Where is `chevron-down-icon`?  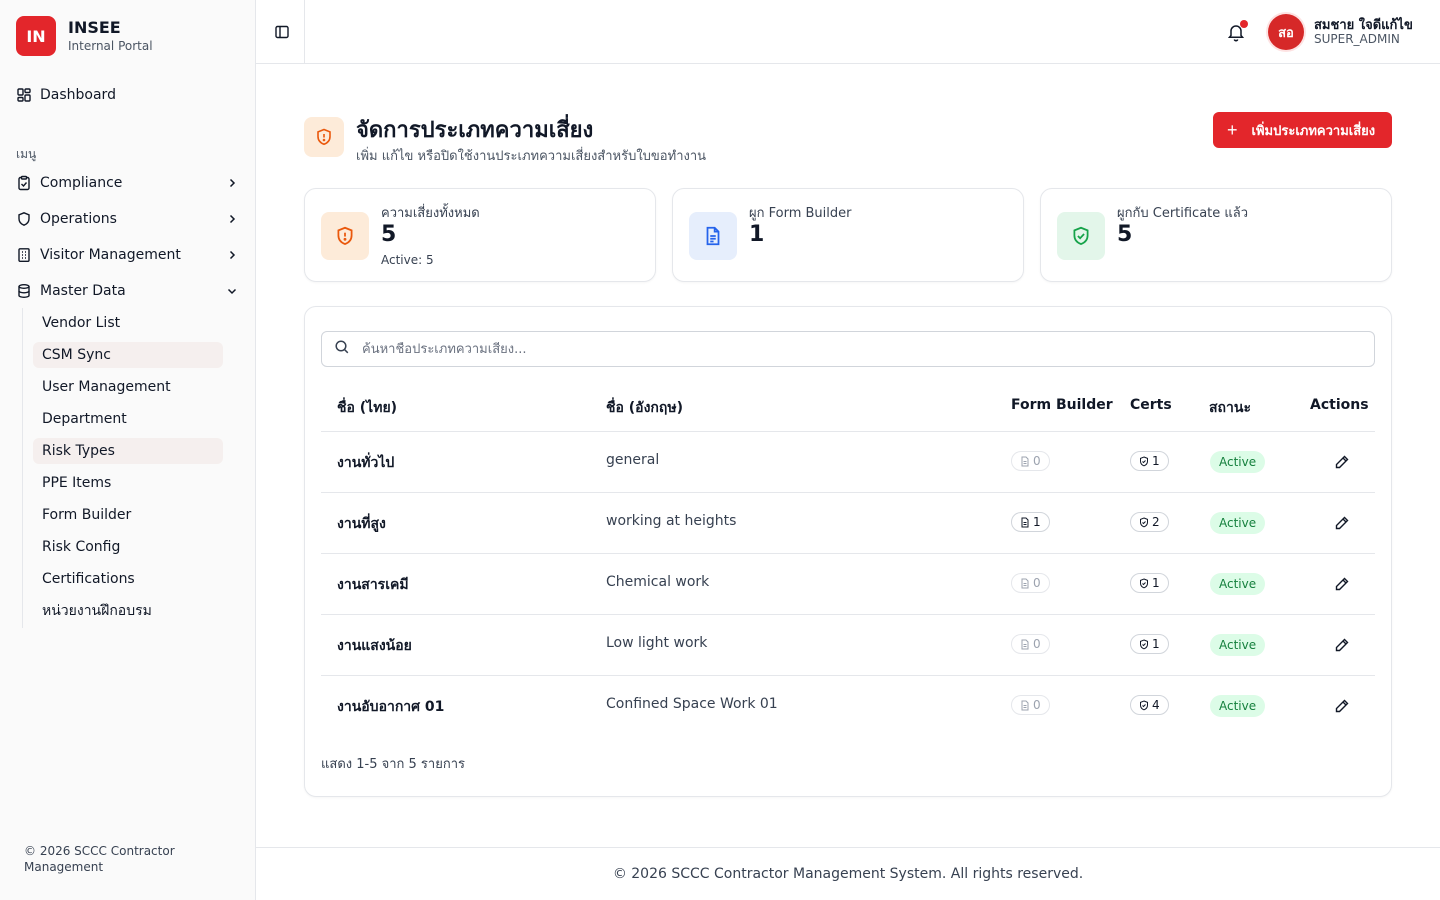
chevron-down-icon is located at coordinates (232, 291).